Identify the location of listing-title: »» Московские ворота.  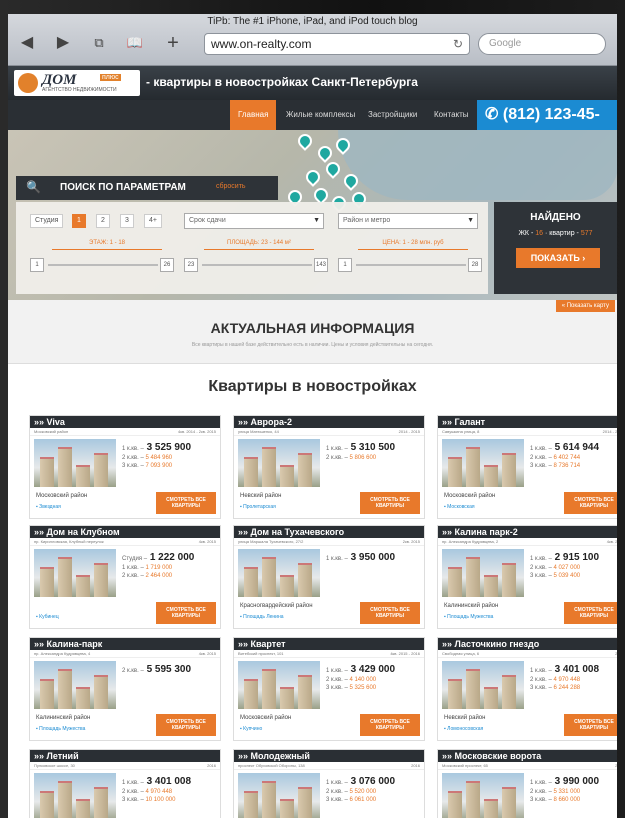
(527, 756).